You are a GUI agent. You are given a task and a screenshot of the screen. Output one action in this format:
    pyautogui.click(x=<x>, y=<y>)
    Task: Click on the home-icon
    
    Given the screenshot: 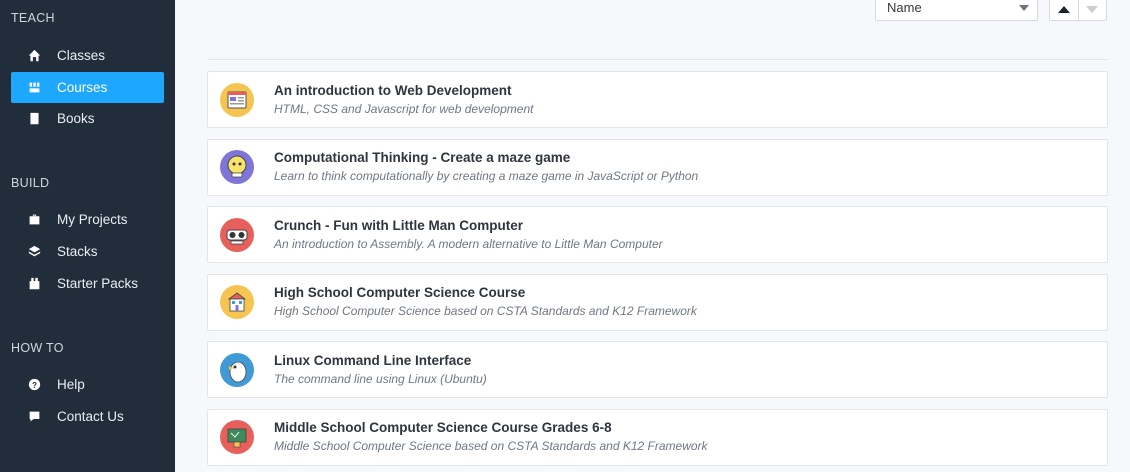 What is the action you would take?
    pyautogui.click(x=34, y=55)
    